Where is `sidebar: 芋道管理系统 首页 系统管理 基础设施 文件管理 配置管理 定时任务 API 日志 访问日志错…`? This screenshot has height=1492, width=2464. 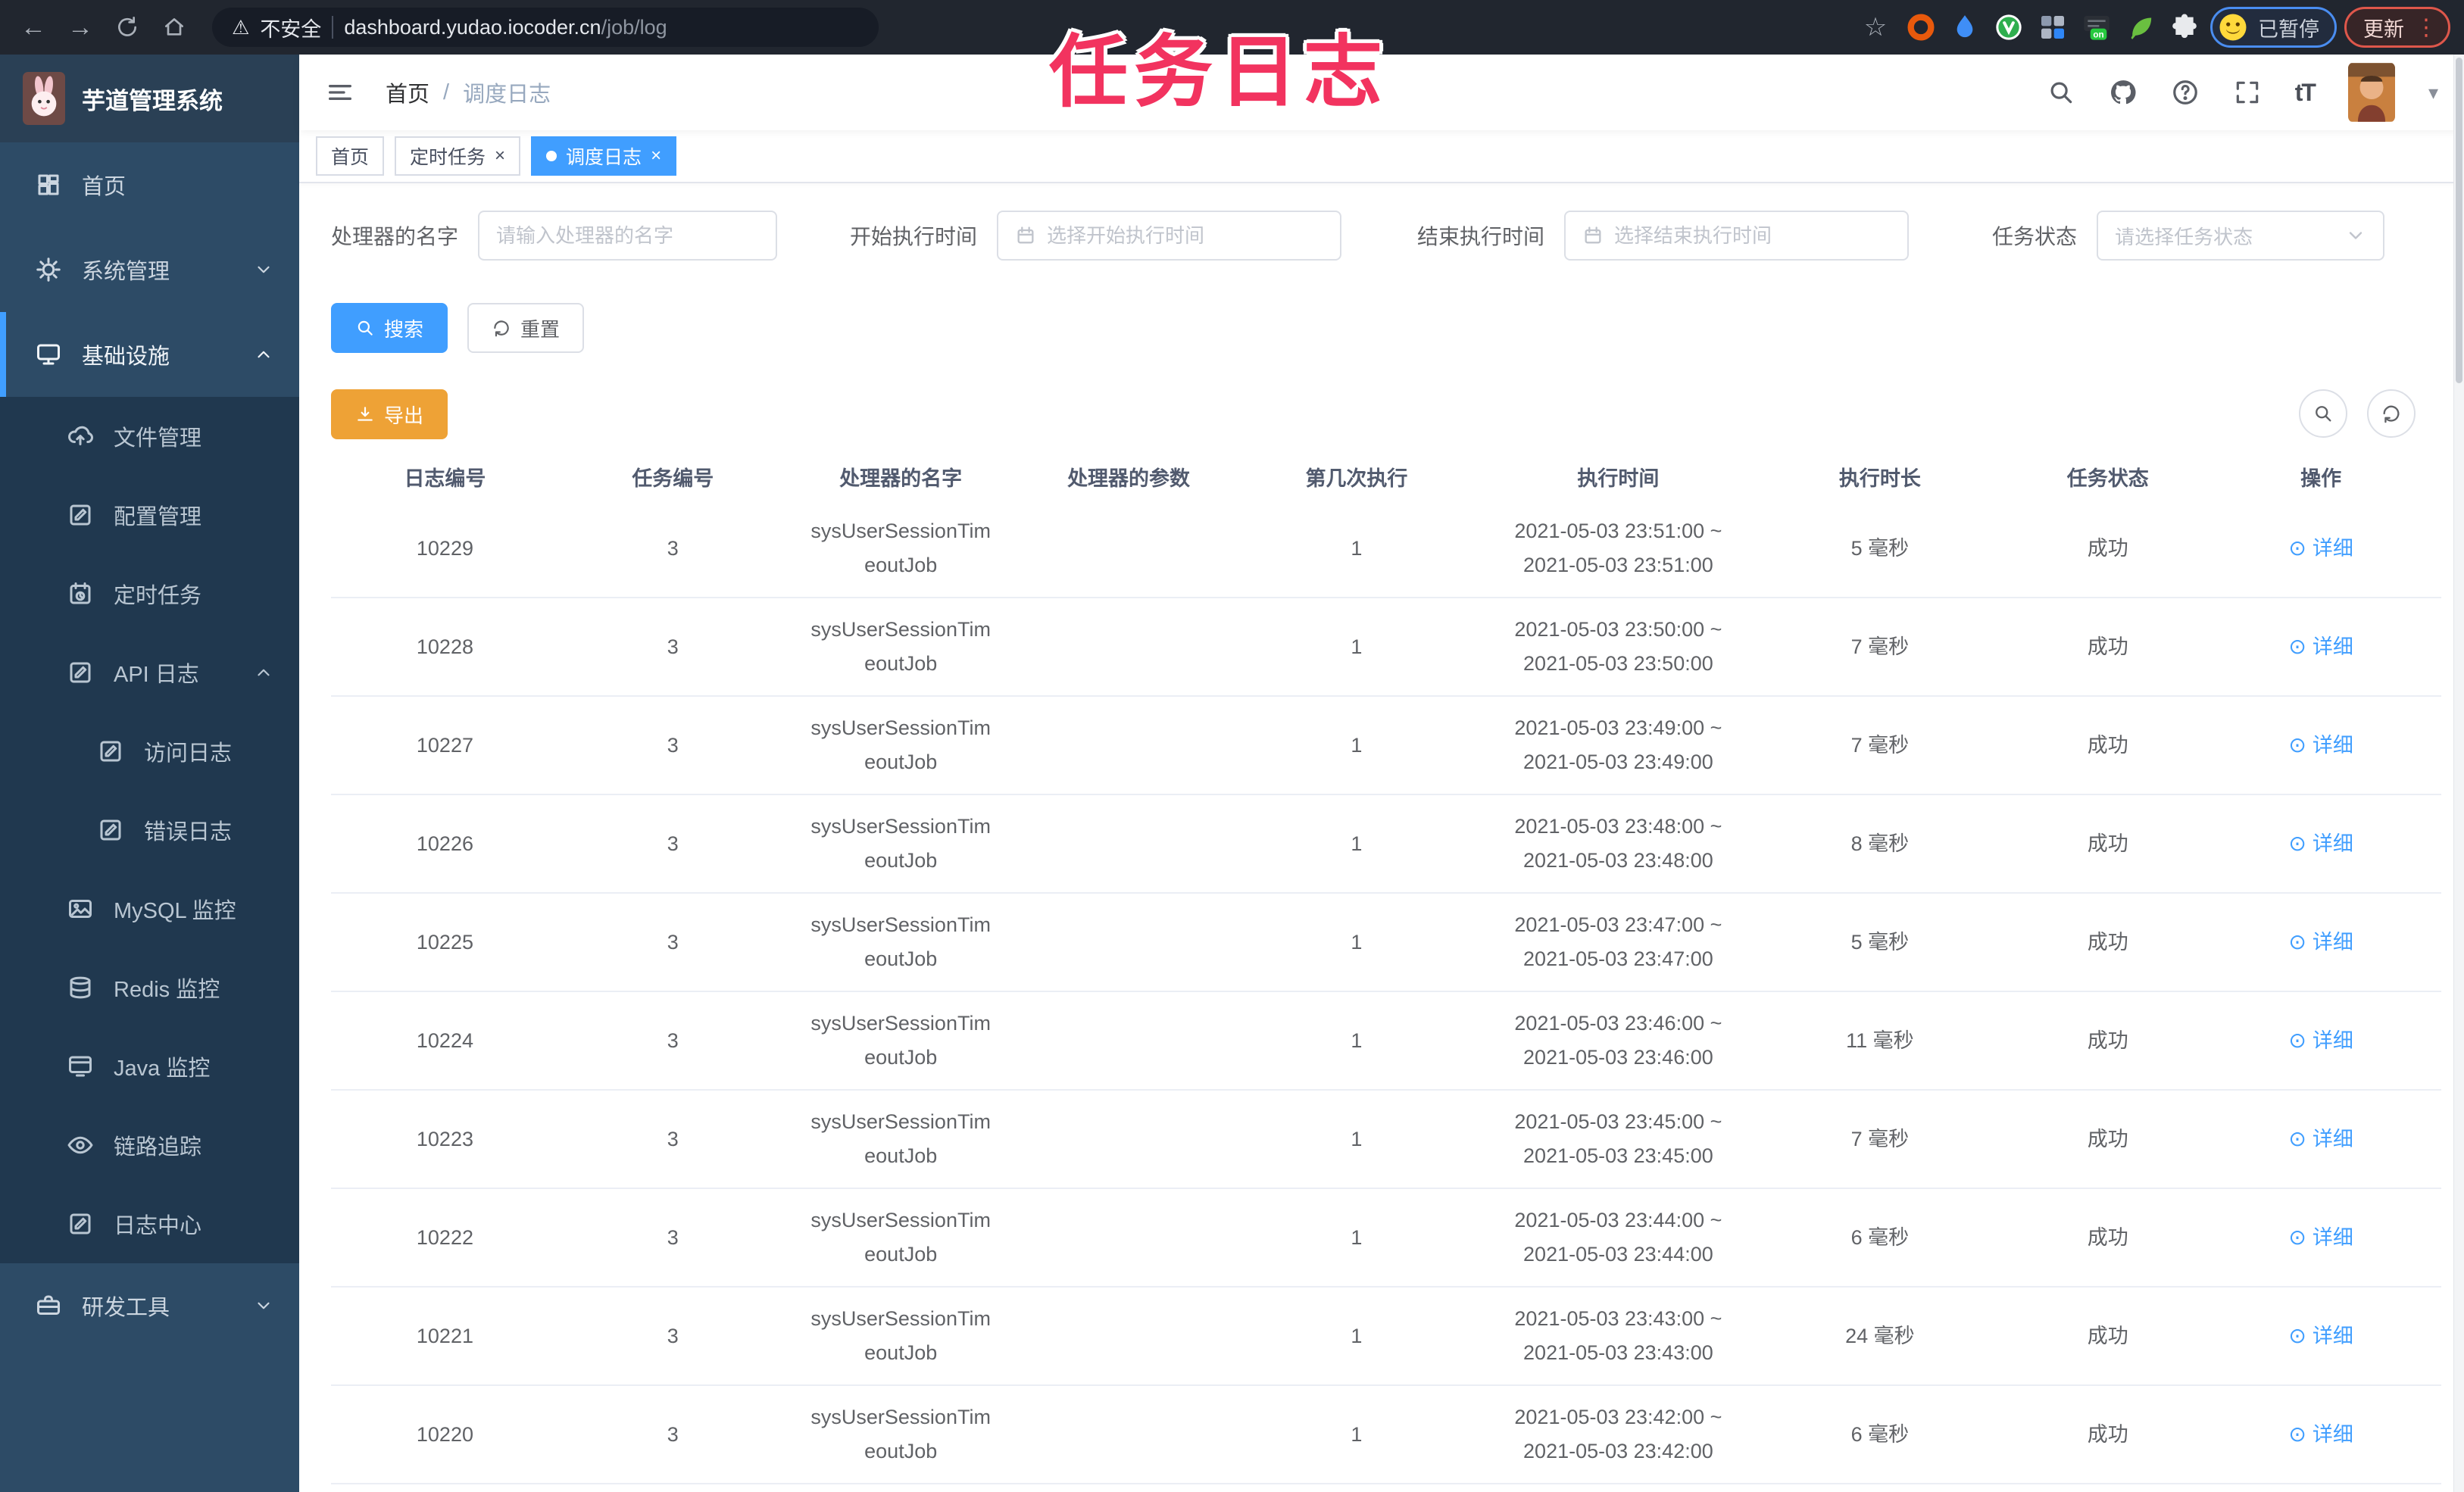 sidebar: 芋道管理系统 首页 系统管理 基础设施 文件管理 配置管理 定时任务 API 日志 访问日志错… is located at coordinates (149, 773).